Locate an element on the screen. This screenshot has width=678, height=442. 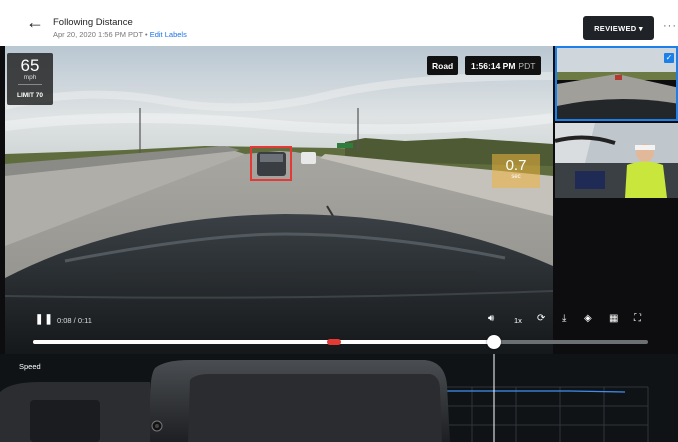
edit-labels-link: Edit Labels is located at coordinates (168, 34).